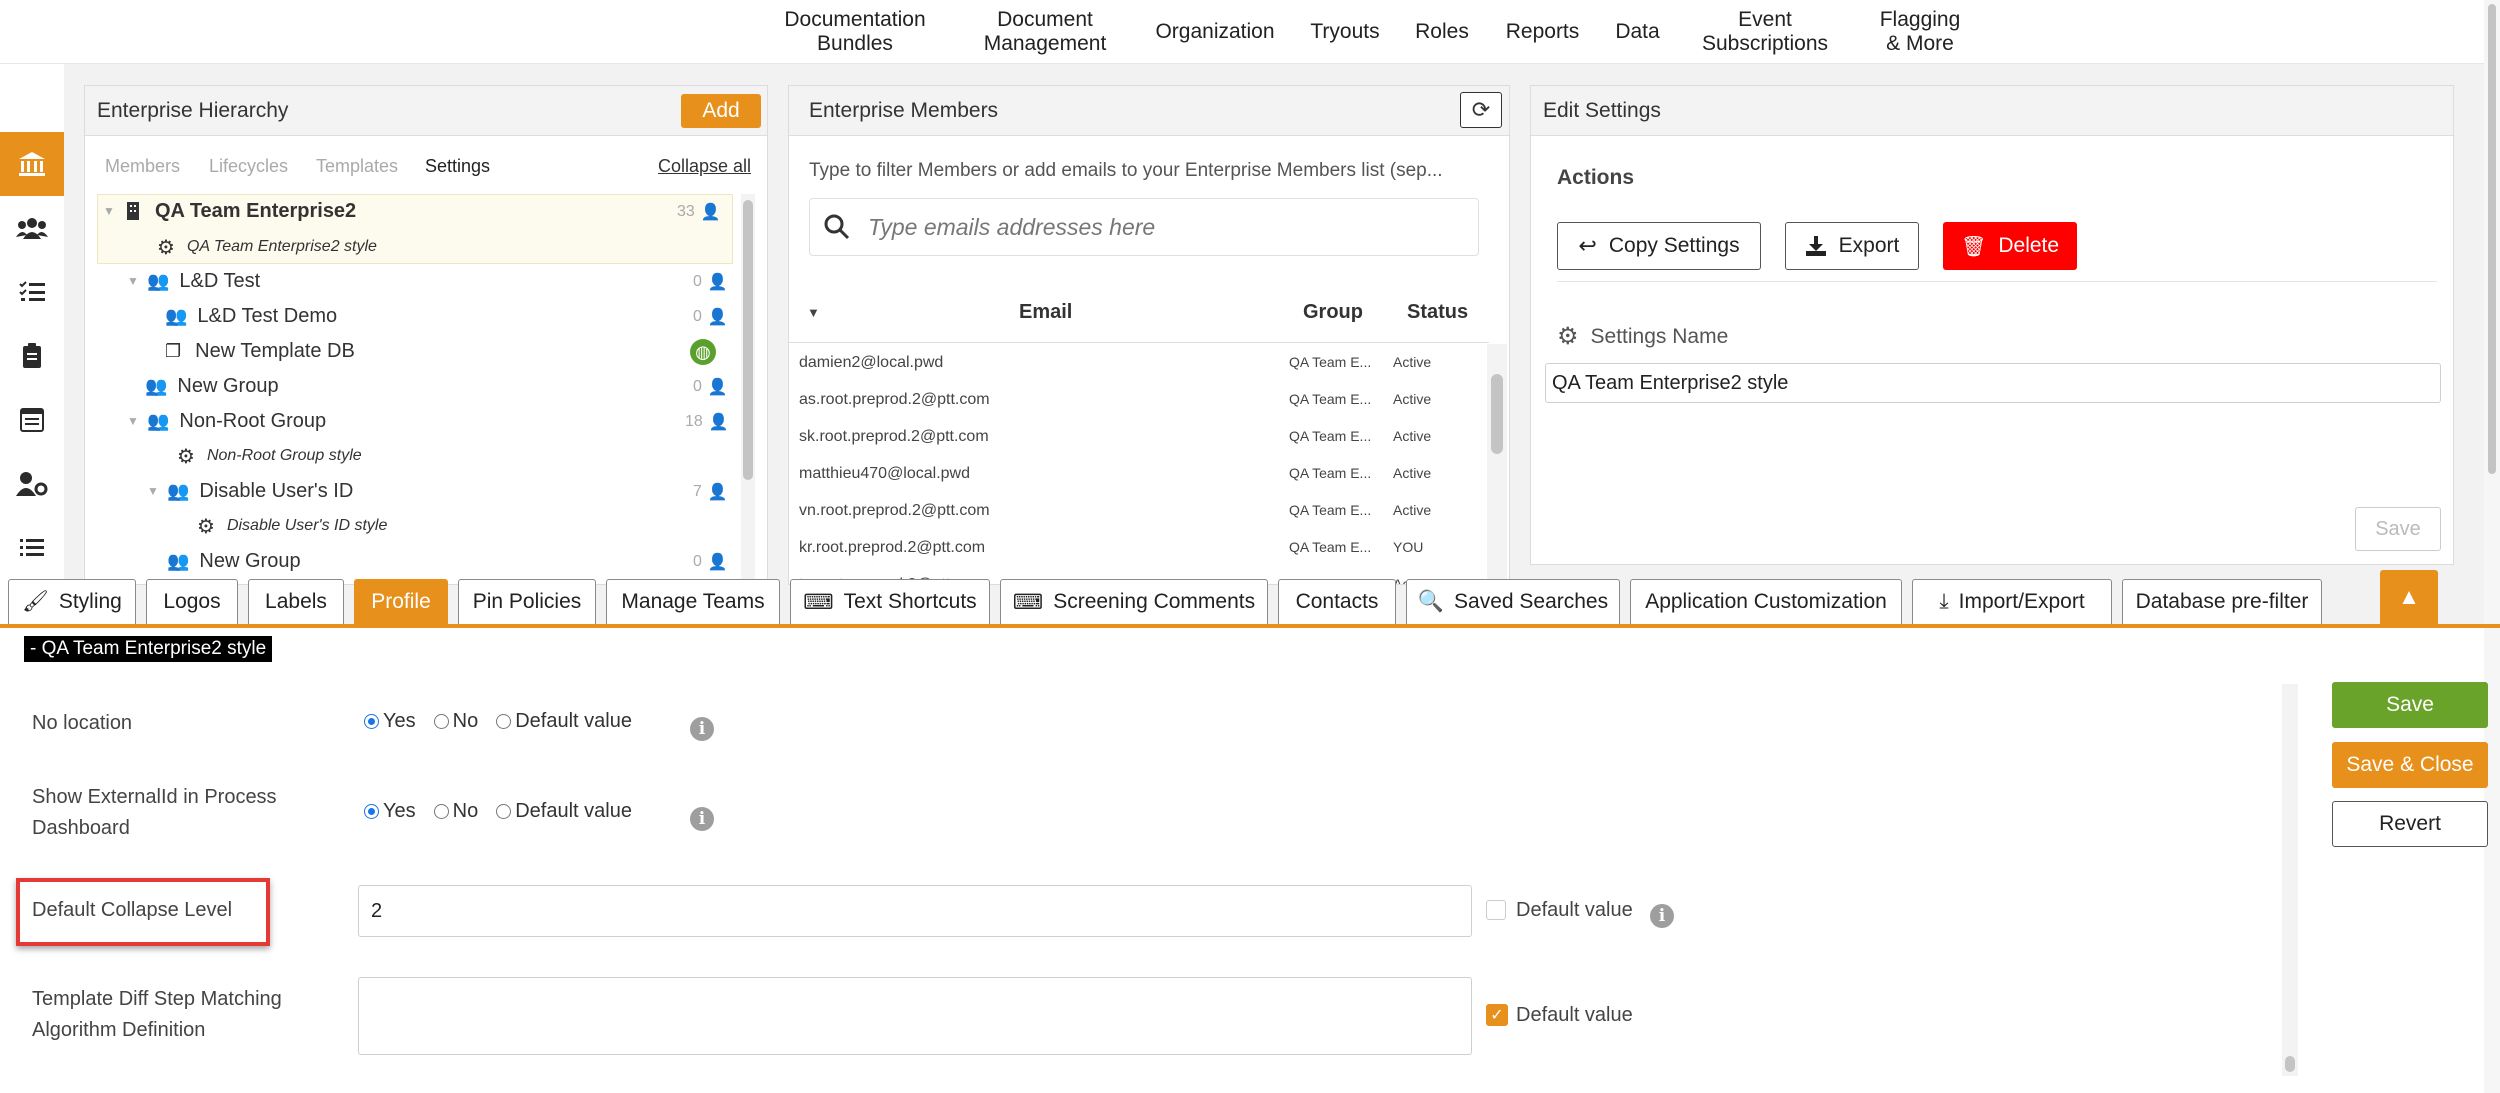 The image size is (2500, 1093). What do you see at coordinates (154, 812) in the screenshot?
I see `show-external-id-label: Show ExternalId in Process Dashboard` at bounding box center [154, 812].